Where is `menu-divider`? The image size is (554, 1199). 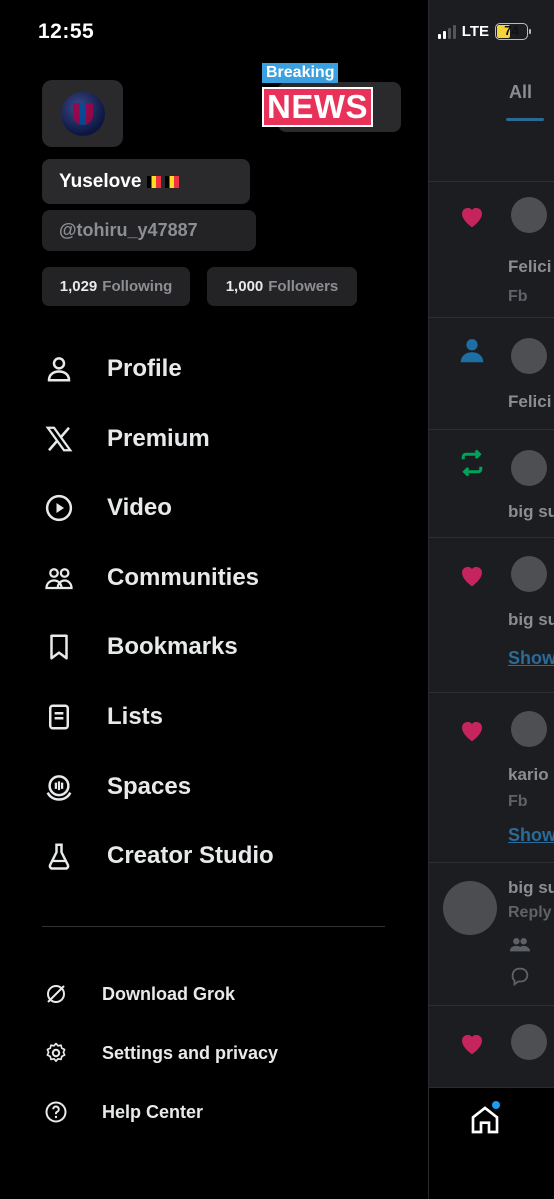 menu-divider is located at coordinates (213, 926).